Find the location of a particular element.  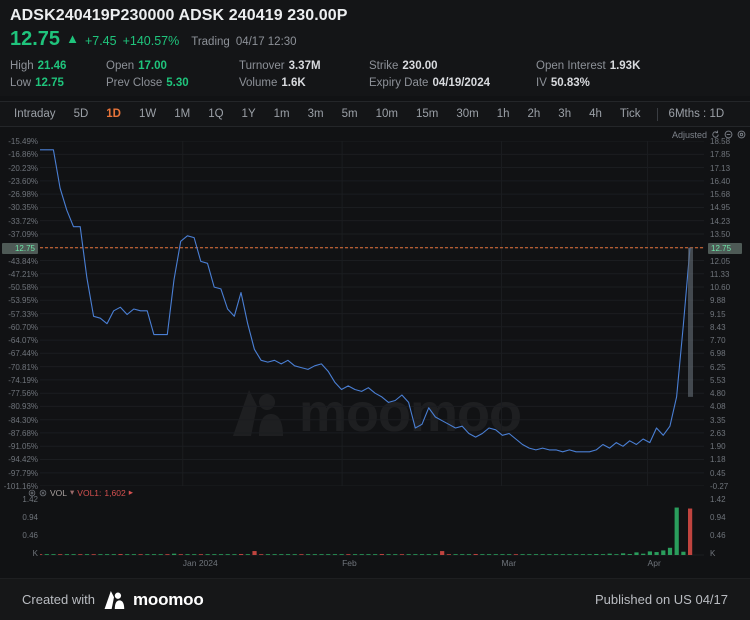

zoom-out-icon is located at coordinates (728, 134).